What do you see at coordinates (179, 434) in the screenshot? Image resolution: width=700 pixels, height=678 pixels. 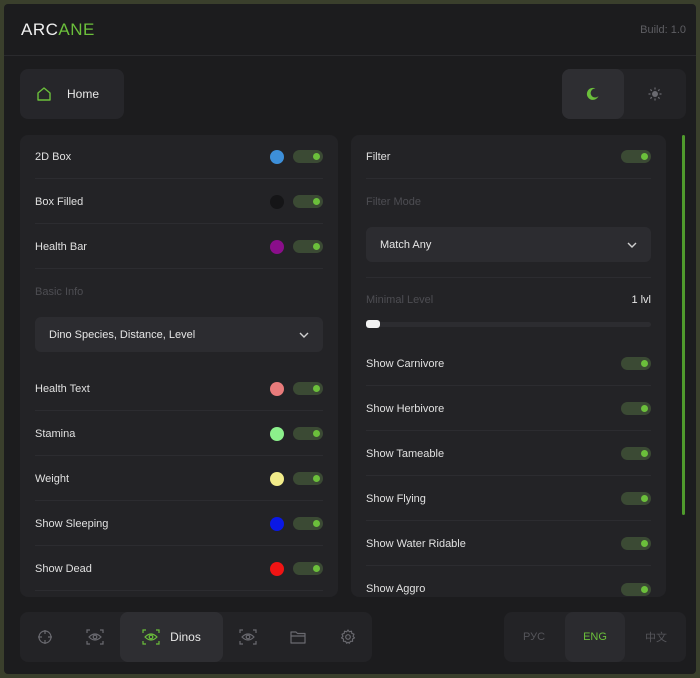 I see `stamina-row: Stamina` at bounding box center [179, 434].